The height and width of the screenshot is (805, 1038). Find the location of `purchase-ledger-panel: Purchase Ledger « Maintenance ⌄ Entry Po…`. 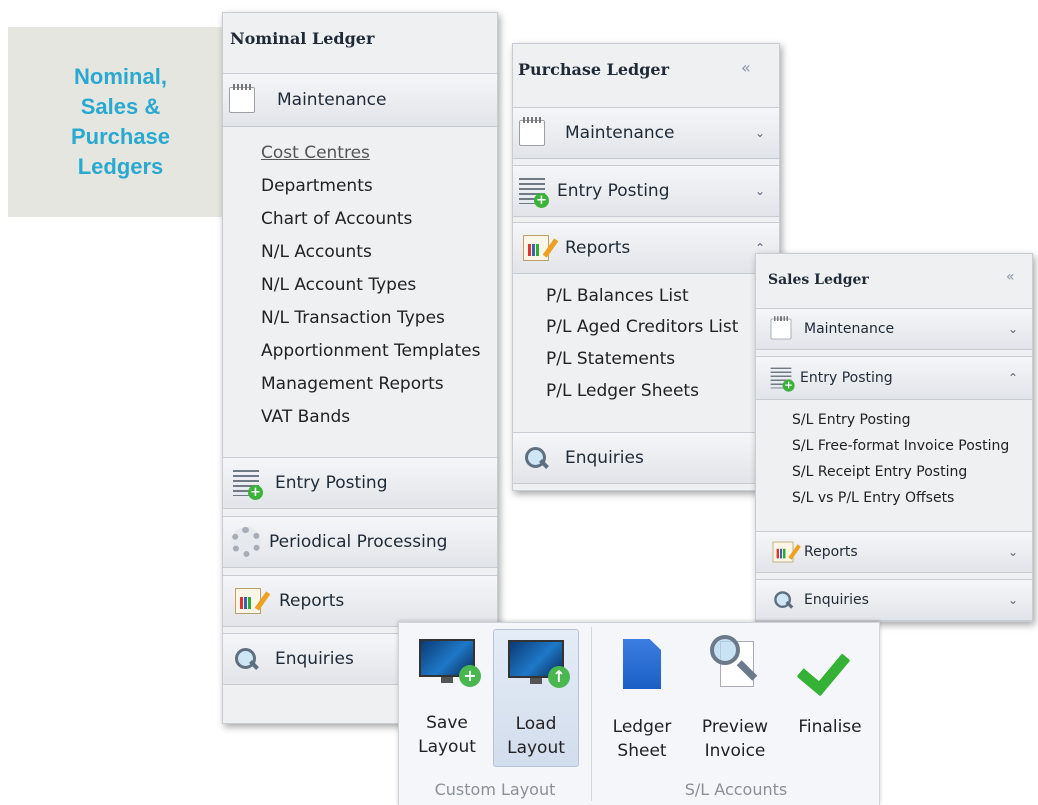

purchase-ledger-panel: Purchase Ledger « Maintenance ⌄ Entry Po… is located at coordinates (646, 267).